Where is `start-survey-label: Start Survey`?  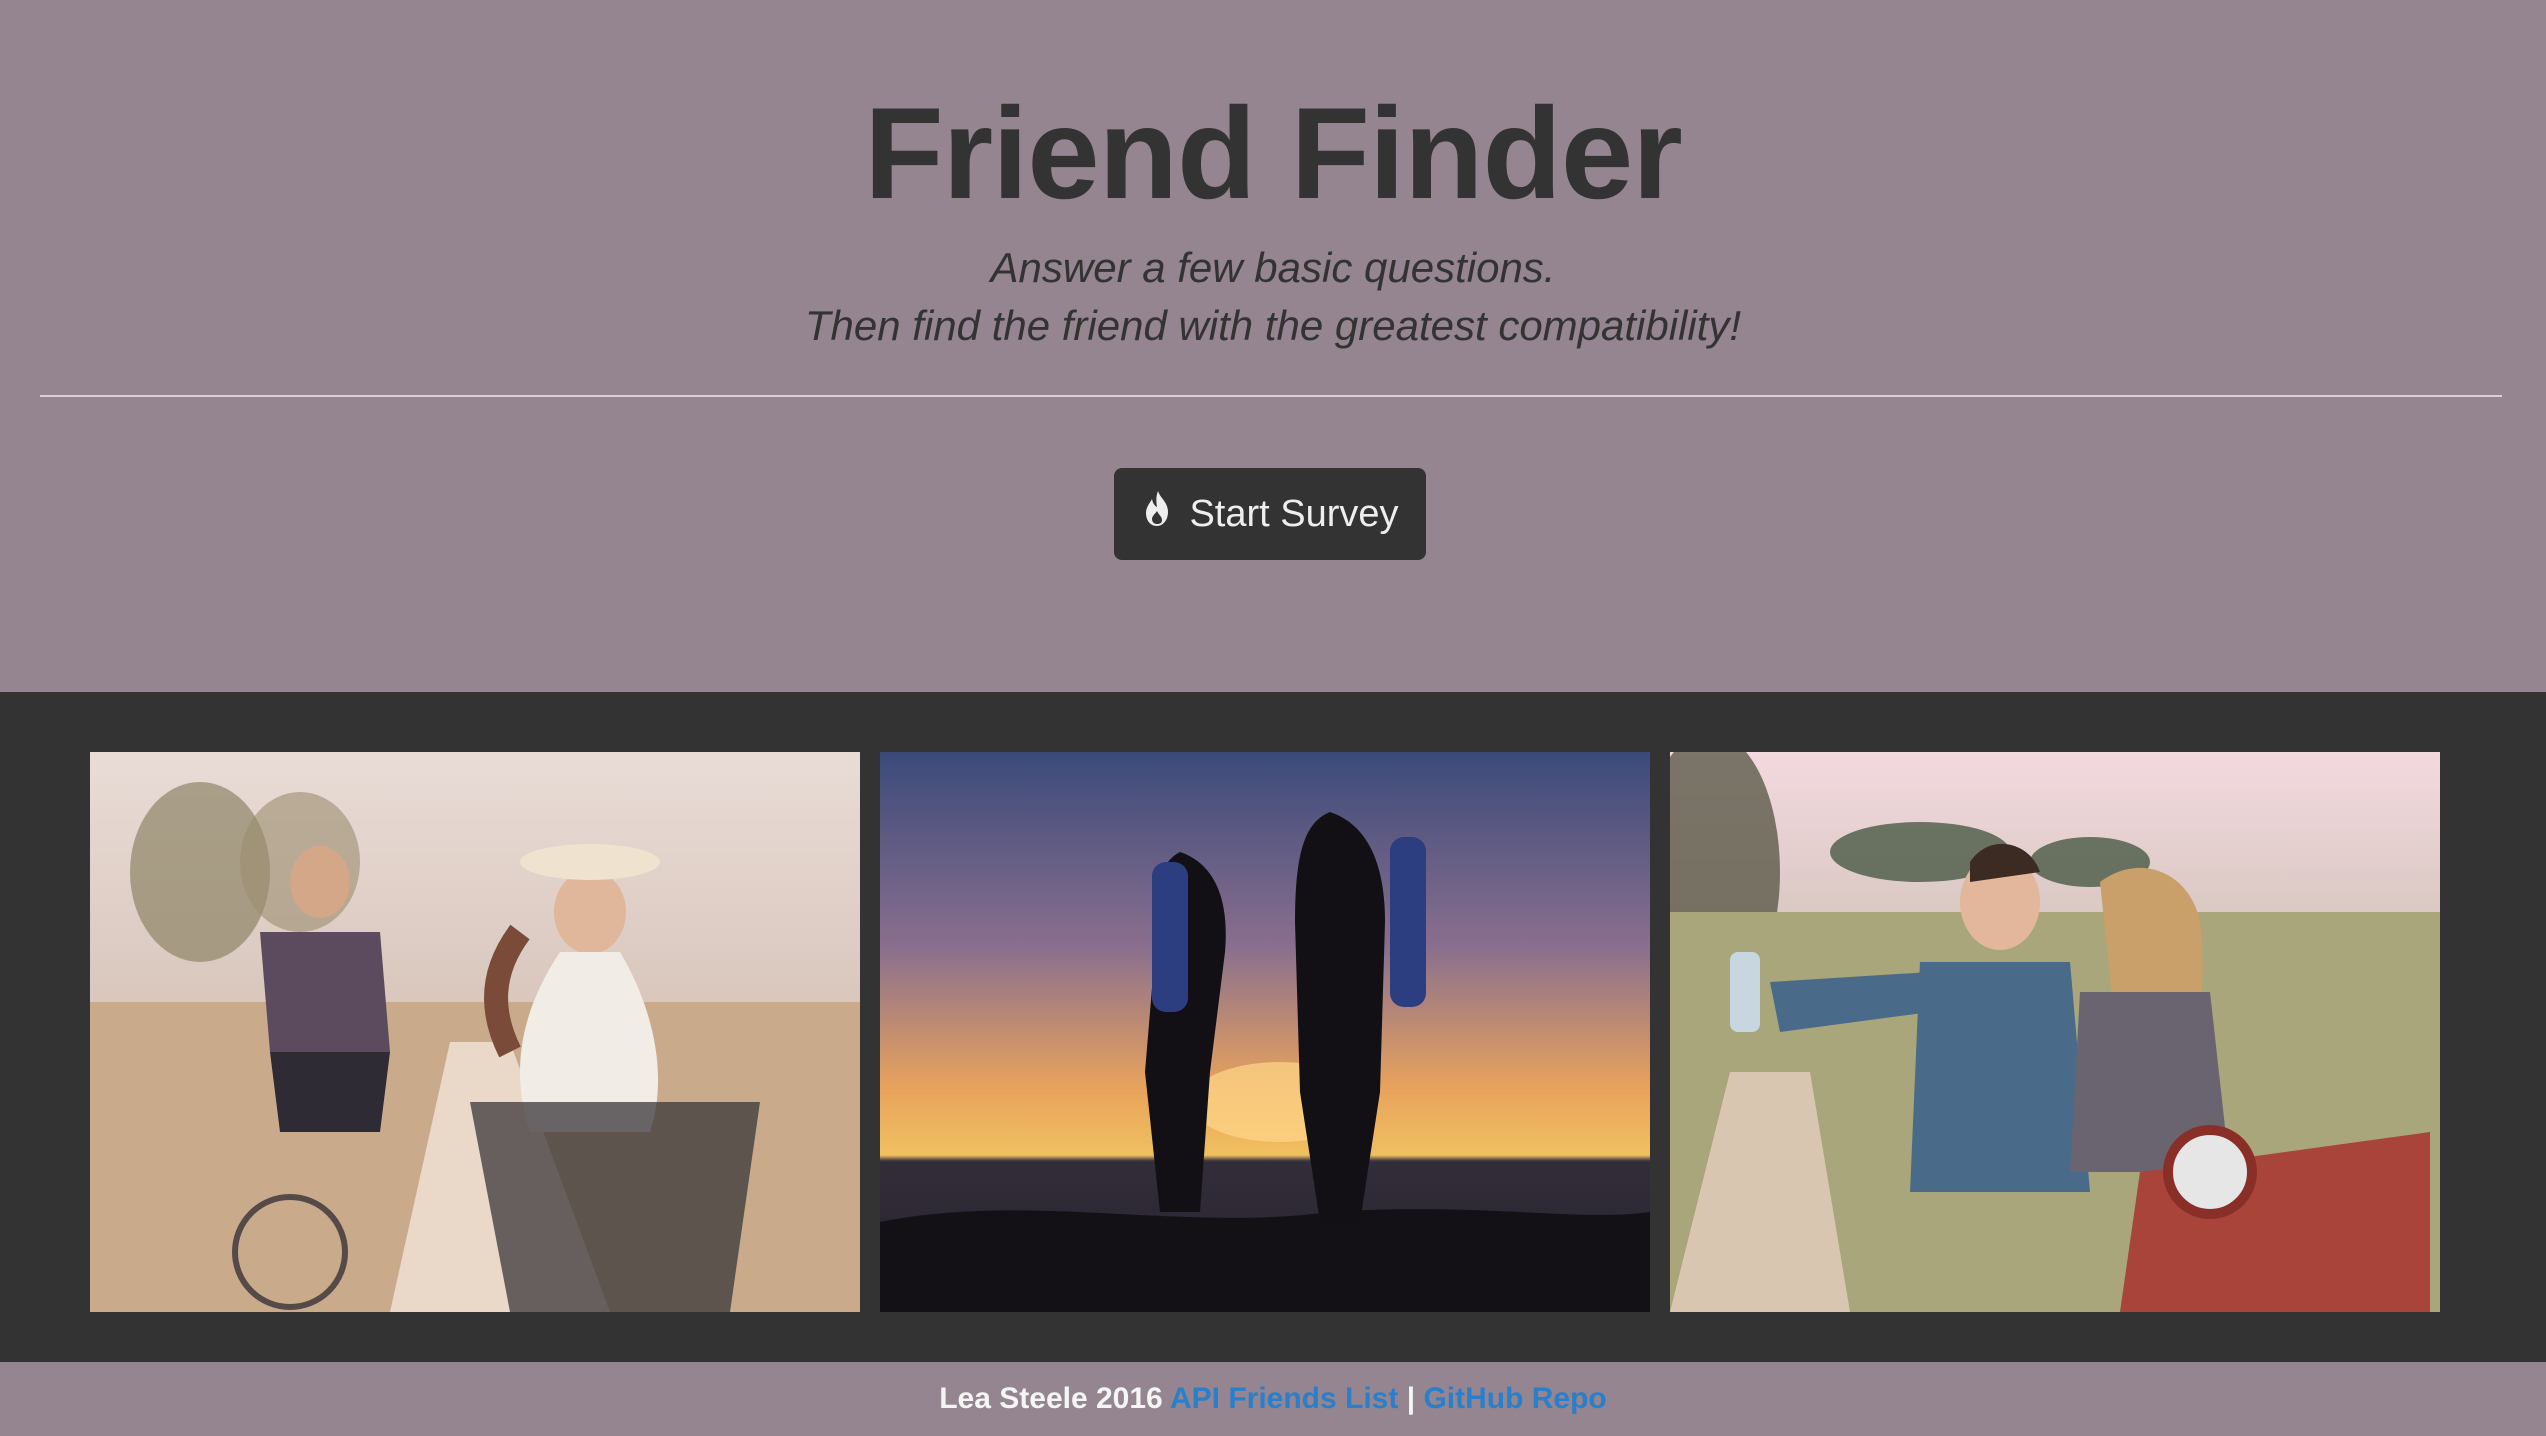
start-survey-label: Start Survey is located at coordinates (1294, 513).